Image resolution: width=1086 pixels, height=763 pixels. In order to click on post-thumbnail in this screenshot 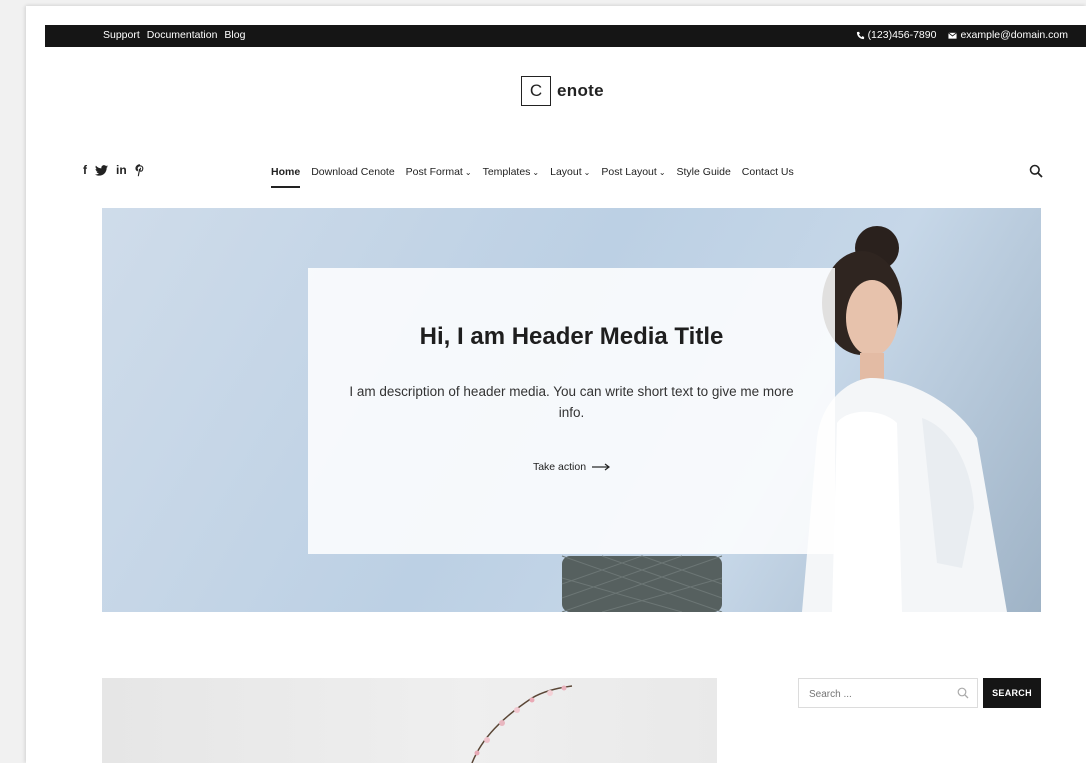, I will do `click(409, 720)`.